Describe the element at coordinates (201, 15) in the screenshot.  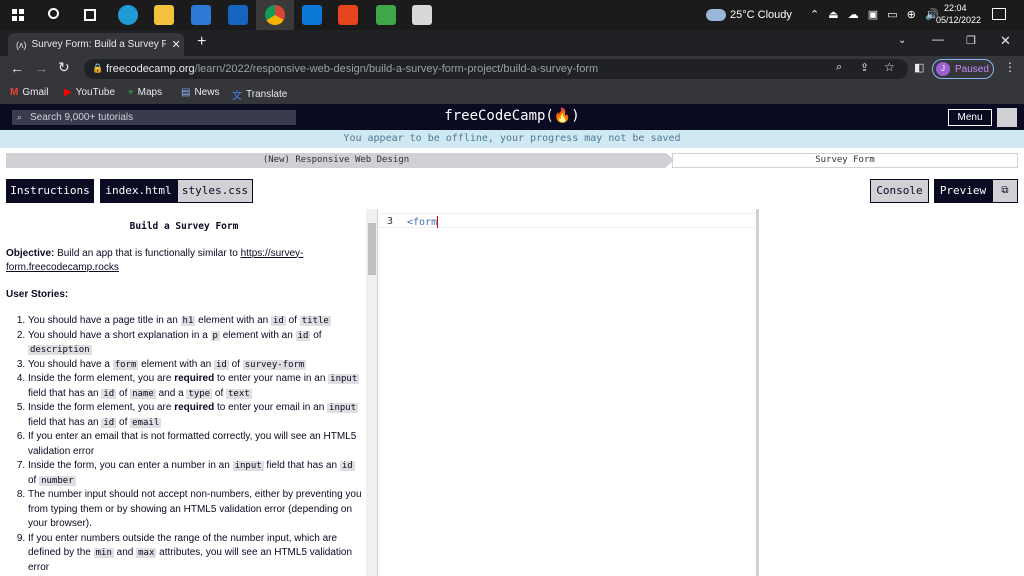
I see `store-icon` at that location.